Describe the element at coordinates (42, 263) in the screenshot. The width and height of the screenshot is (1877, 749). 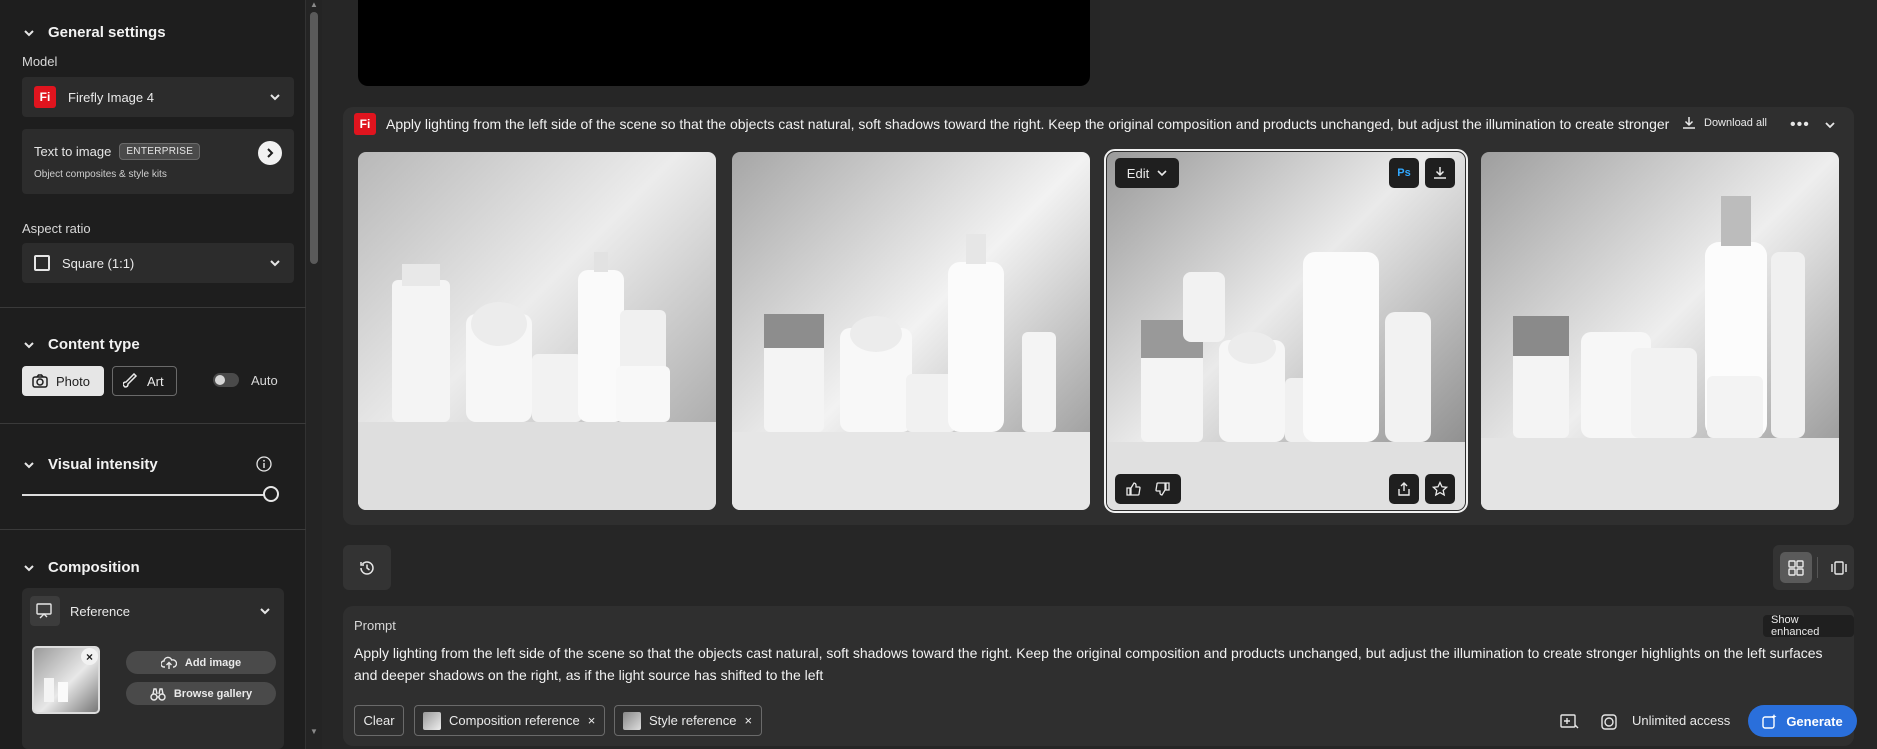
I see `square-icon` at that location.